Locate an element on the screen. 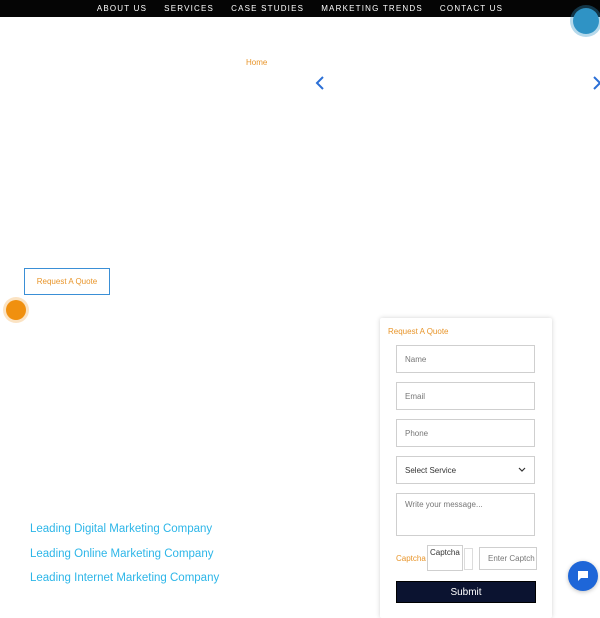 The image size is (600, 618). slider-prev-icon is located at coordinates (320, 83).